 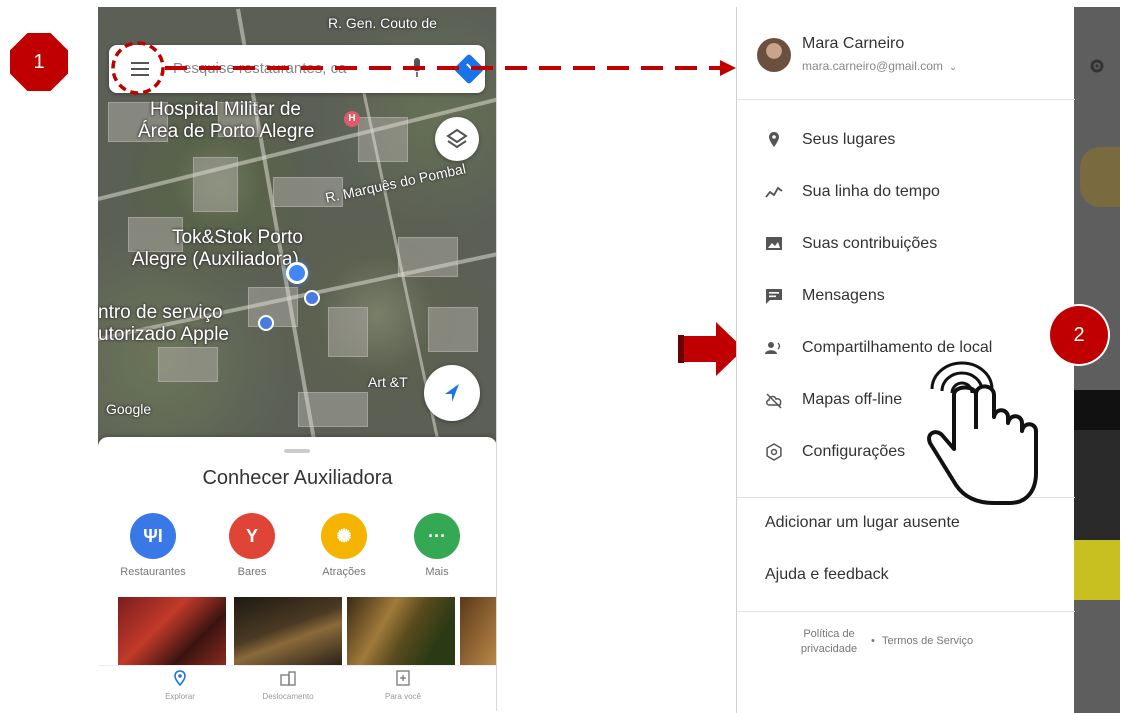 I want to click on background-banner-yellow, so click(x=1097, y=570).